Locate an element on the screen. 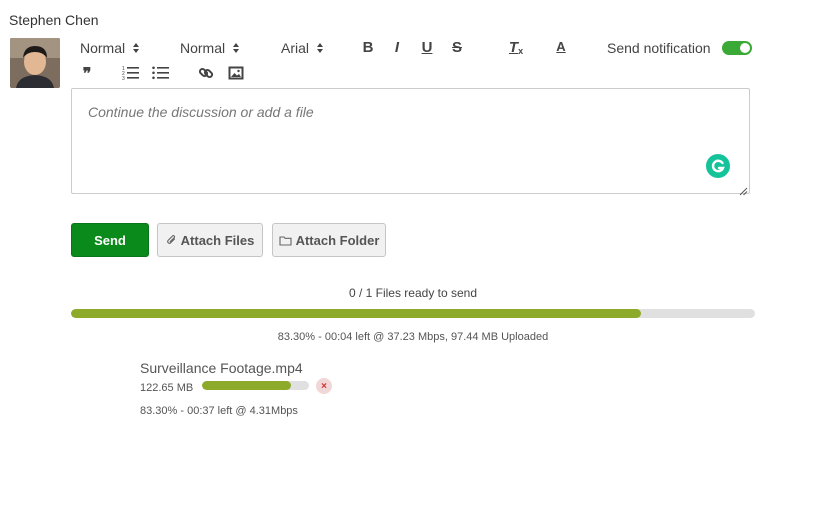  image-button is located at coordinates (236, 73).